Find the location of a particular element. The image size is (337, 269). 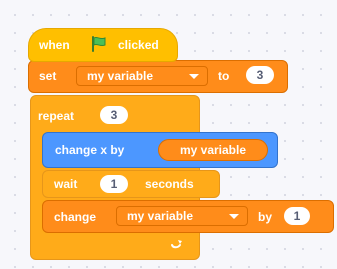

change-variable-value-input: 1 is located at coordinates (297, 216).